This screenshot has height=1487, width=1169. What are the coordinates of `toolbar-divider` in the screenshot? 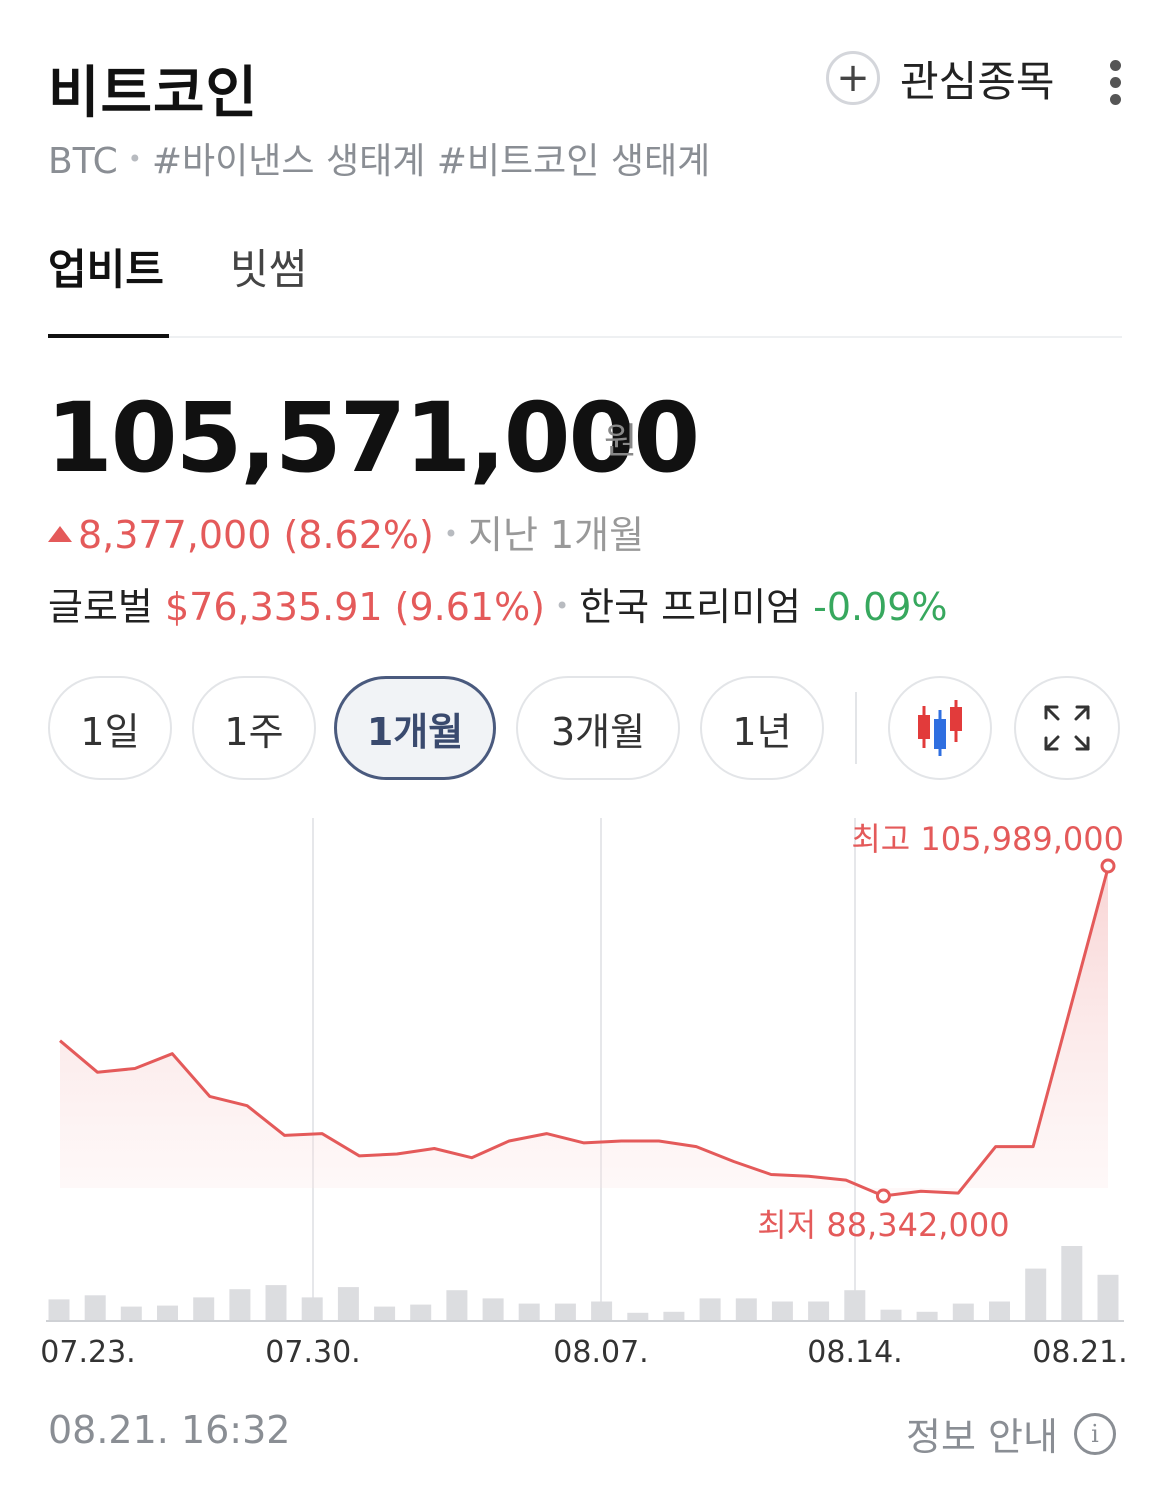 It's located at (856, 728).